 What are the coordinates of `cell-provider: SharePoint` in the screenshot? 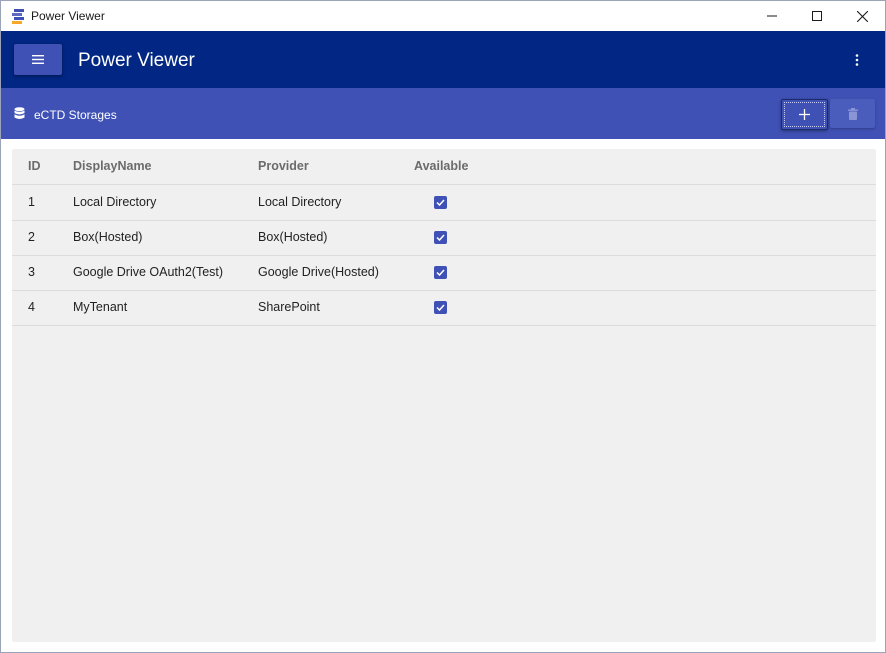 It's located at (289, 307).